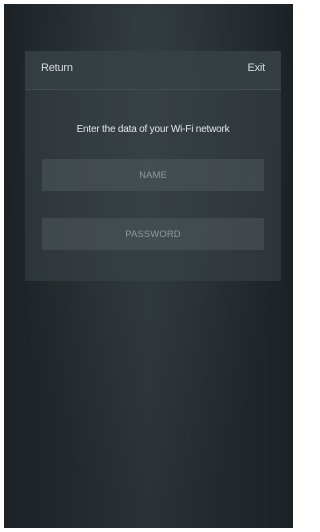 The height and width of the screenshot is (532, 320). Describe the element at coordinates (256, 68) in the screenshot. I see `exit-button: Exit` at that location.